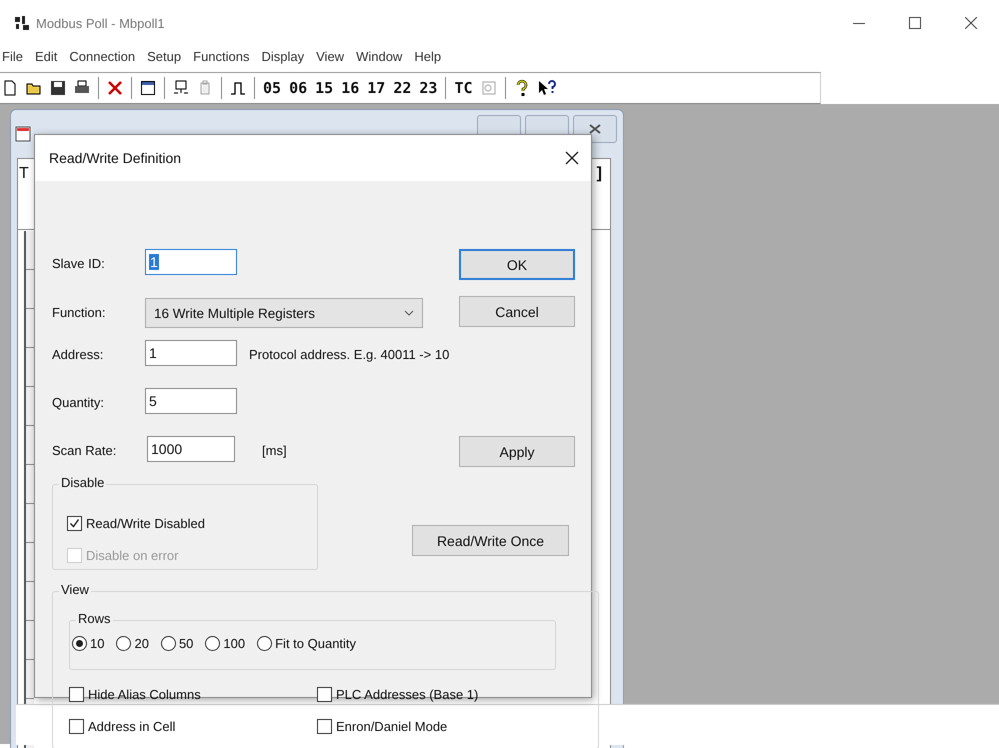  I want to click on radio-label: 10, so click(97, 643).